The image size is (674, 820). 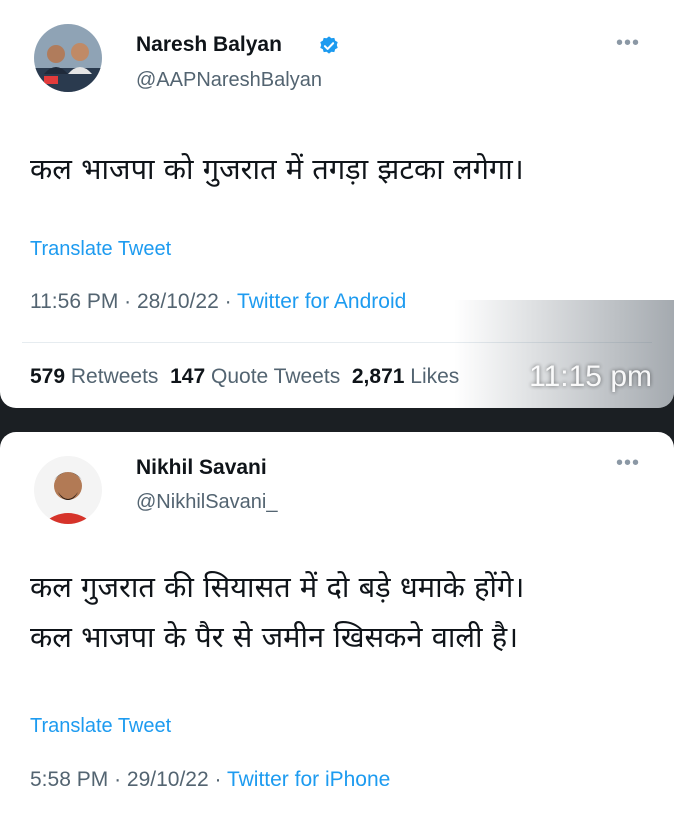 What do you see at coordinates (74, 301) in the screenshot?
I see `tweet-time: 11:56 PM` at bounding box center [74, 301].